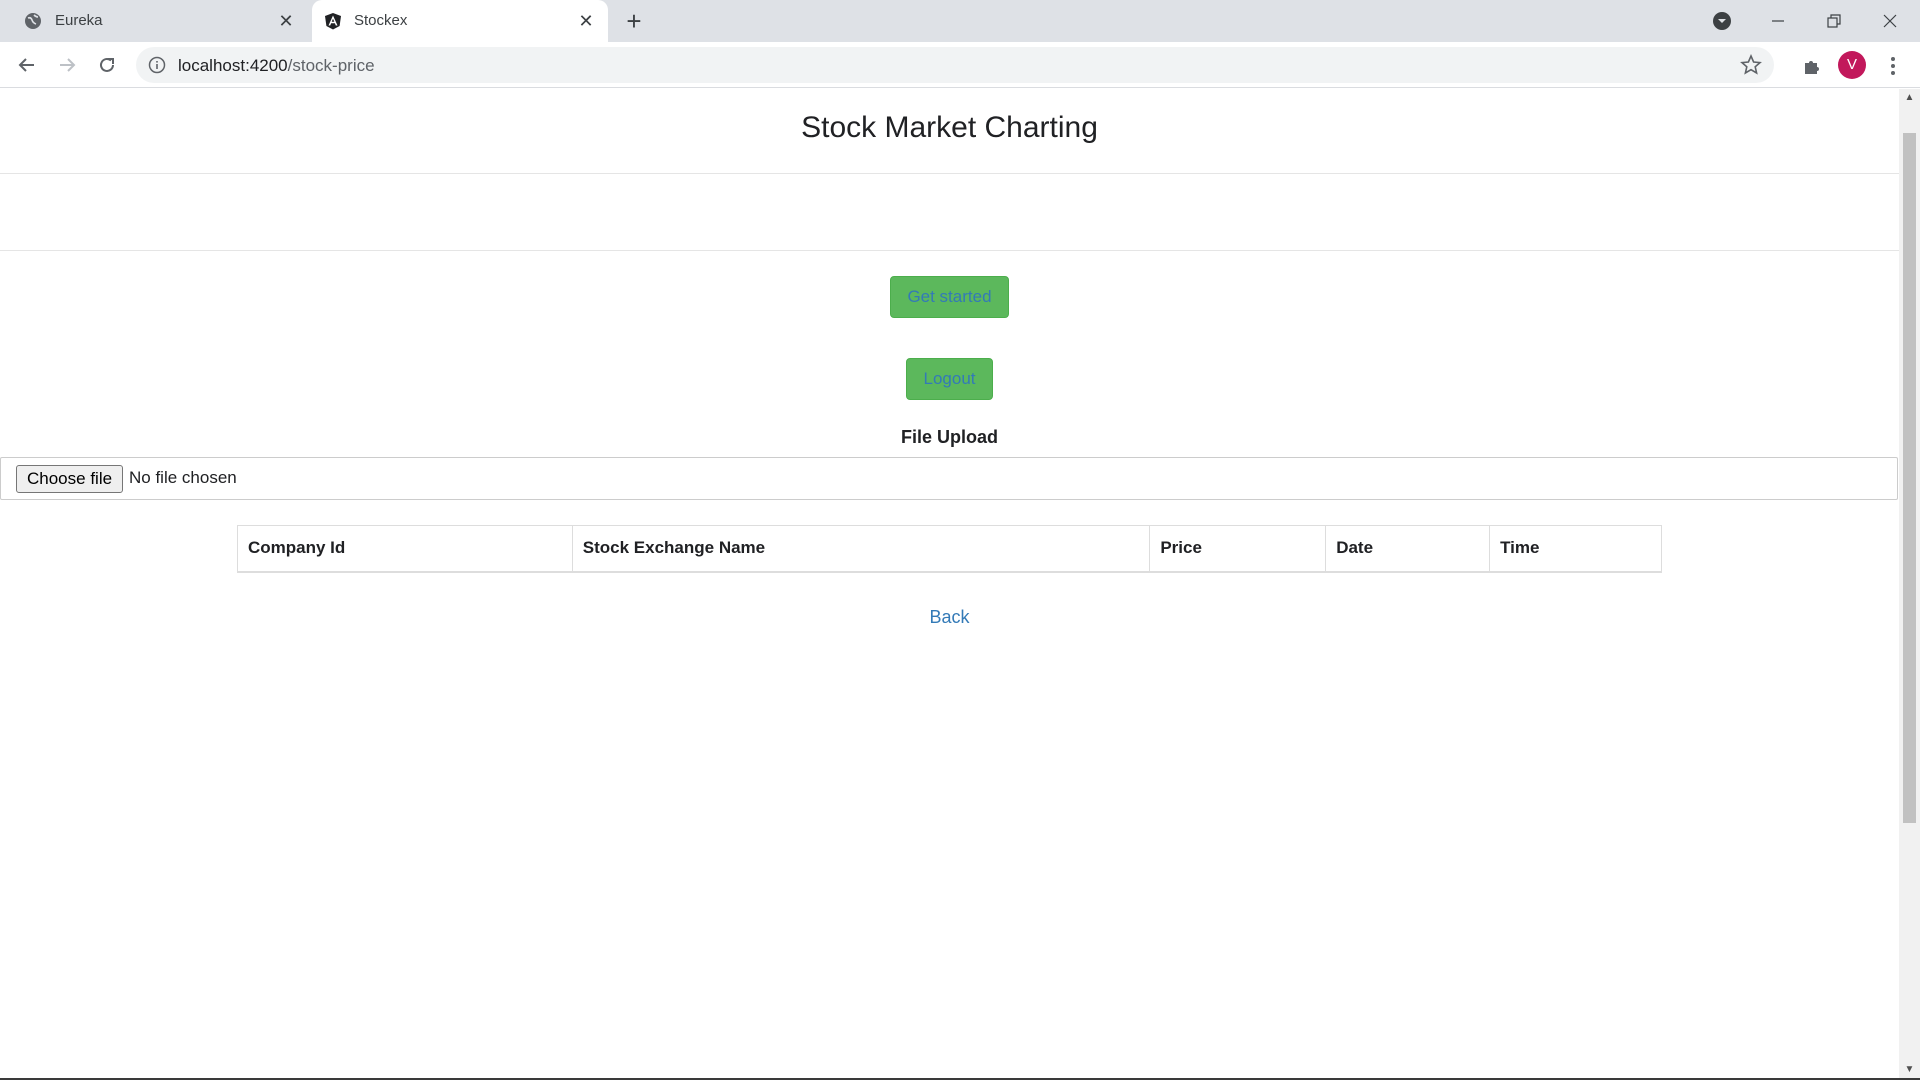 Image resolution: width=1920 pixels, height=1080 pixels. What do you see at coordinates (1852, 65) in the screenshot?
I see `profile-avatar: V` at bounding box center [1852, 65].